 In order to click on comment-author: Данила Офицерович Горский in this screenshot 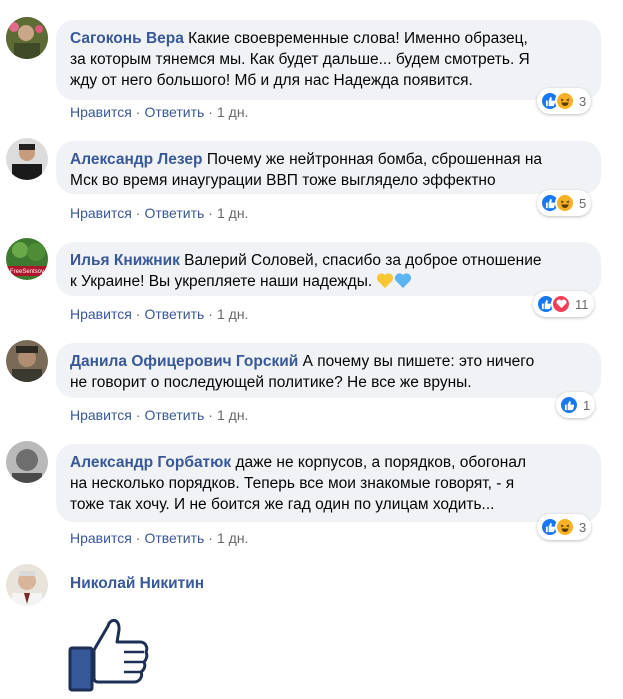, I will do `click(184, 361)`.